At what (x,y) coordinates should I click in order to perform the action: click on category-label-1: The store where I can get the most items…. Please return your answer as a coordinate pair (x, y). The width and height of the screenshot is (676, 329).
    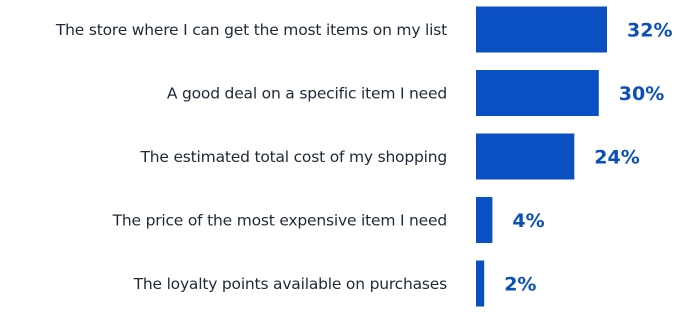
    Looking at the image, I should click on (251, 30).